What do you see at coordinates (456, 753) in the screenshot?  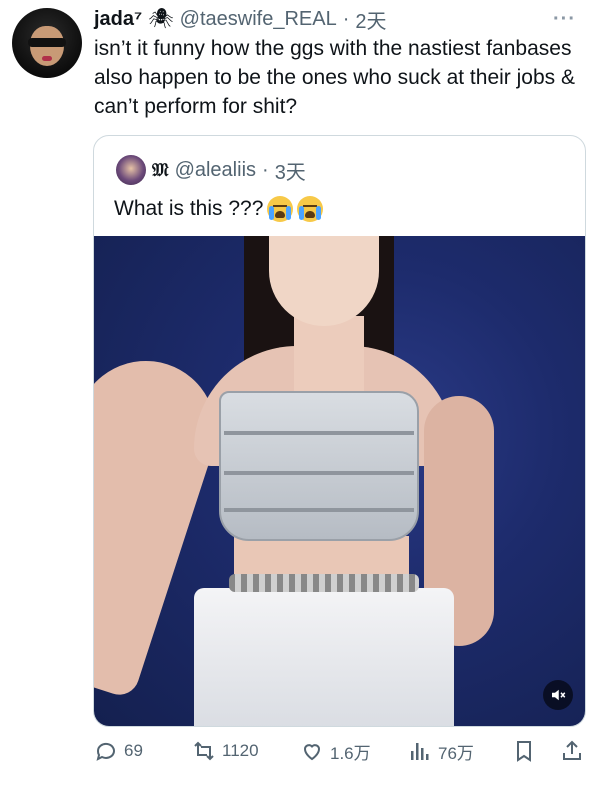 I see `views-count: 76万` at bounding box center [456, 753].